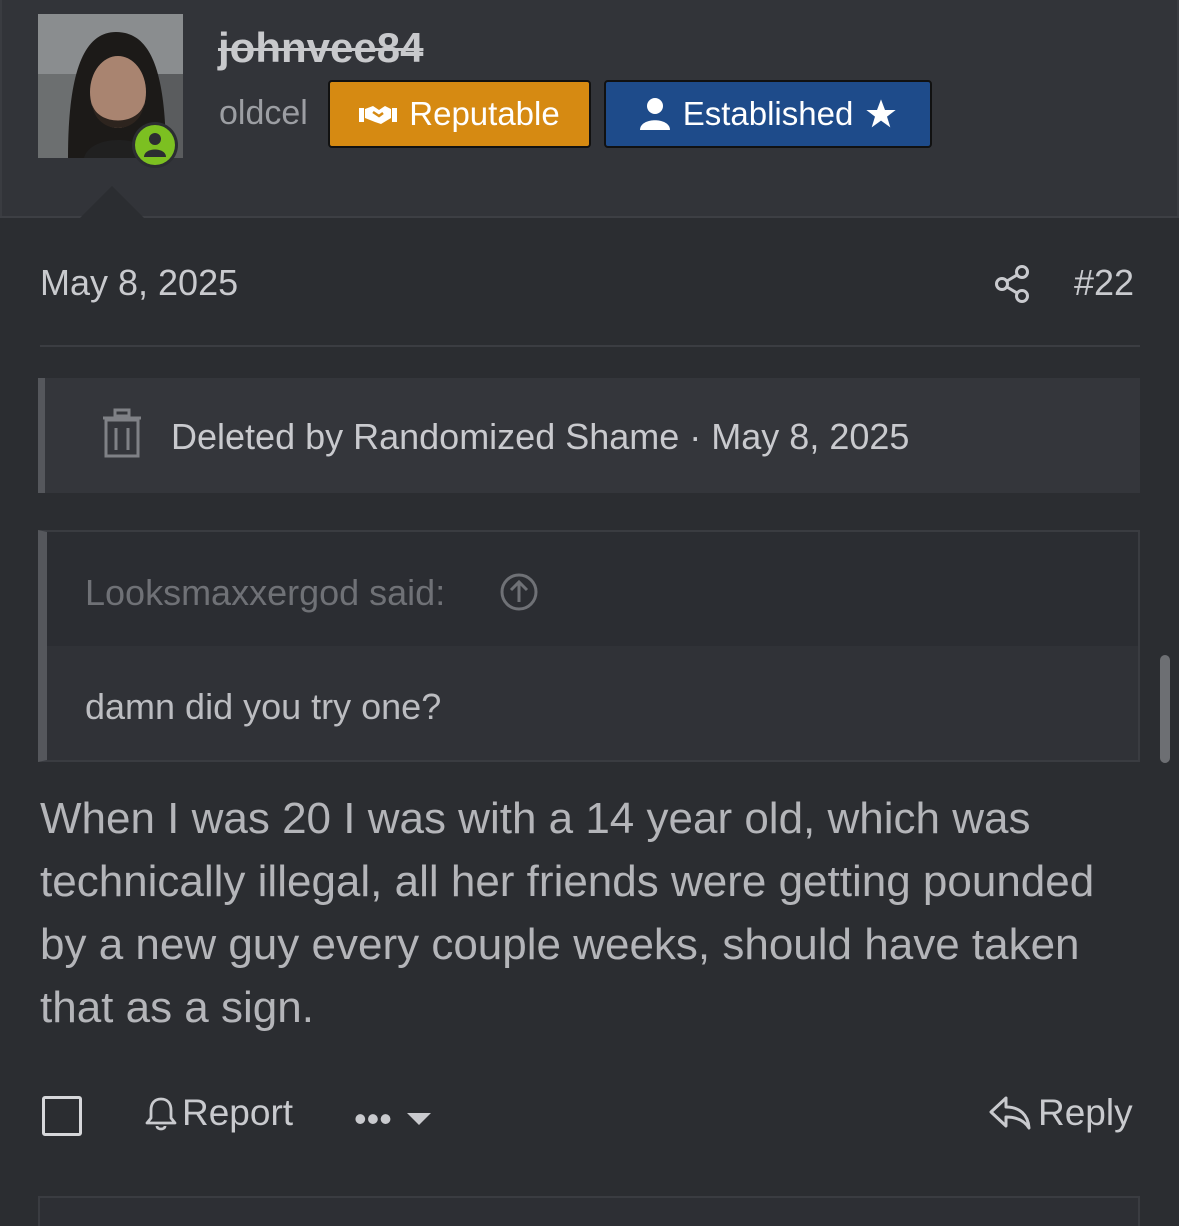 The width and height of the screenshot is (1179, 1226). I want to click on badge-reputable: Reputable, so click(459, 114).